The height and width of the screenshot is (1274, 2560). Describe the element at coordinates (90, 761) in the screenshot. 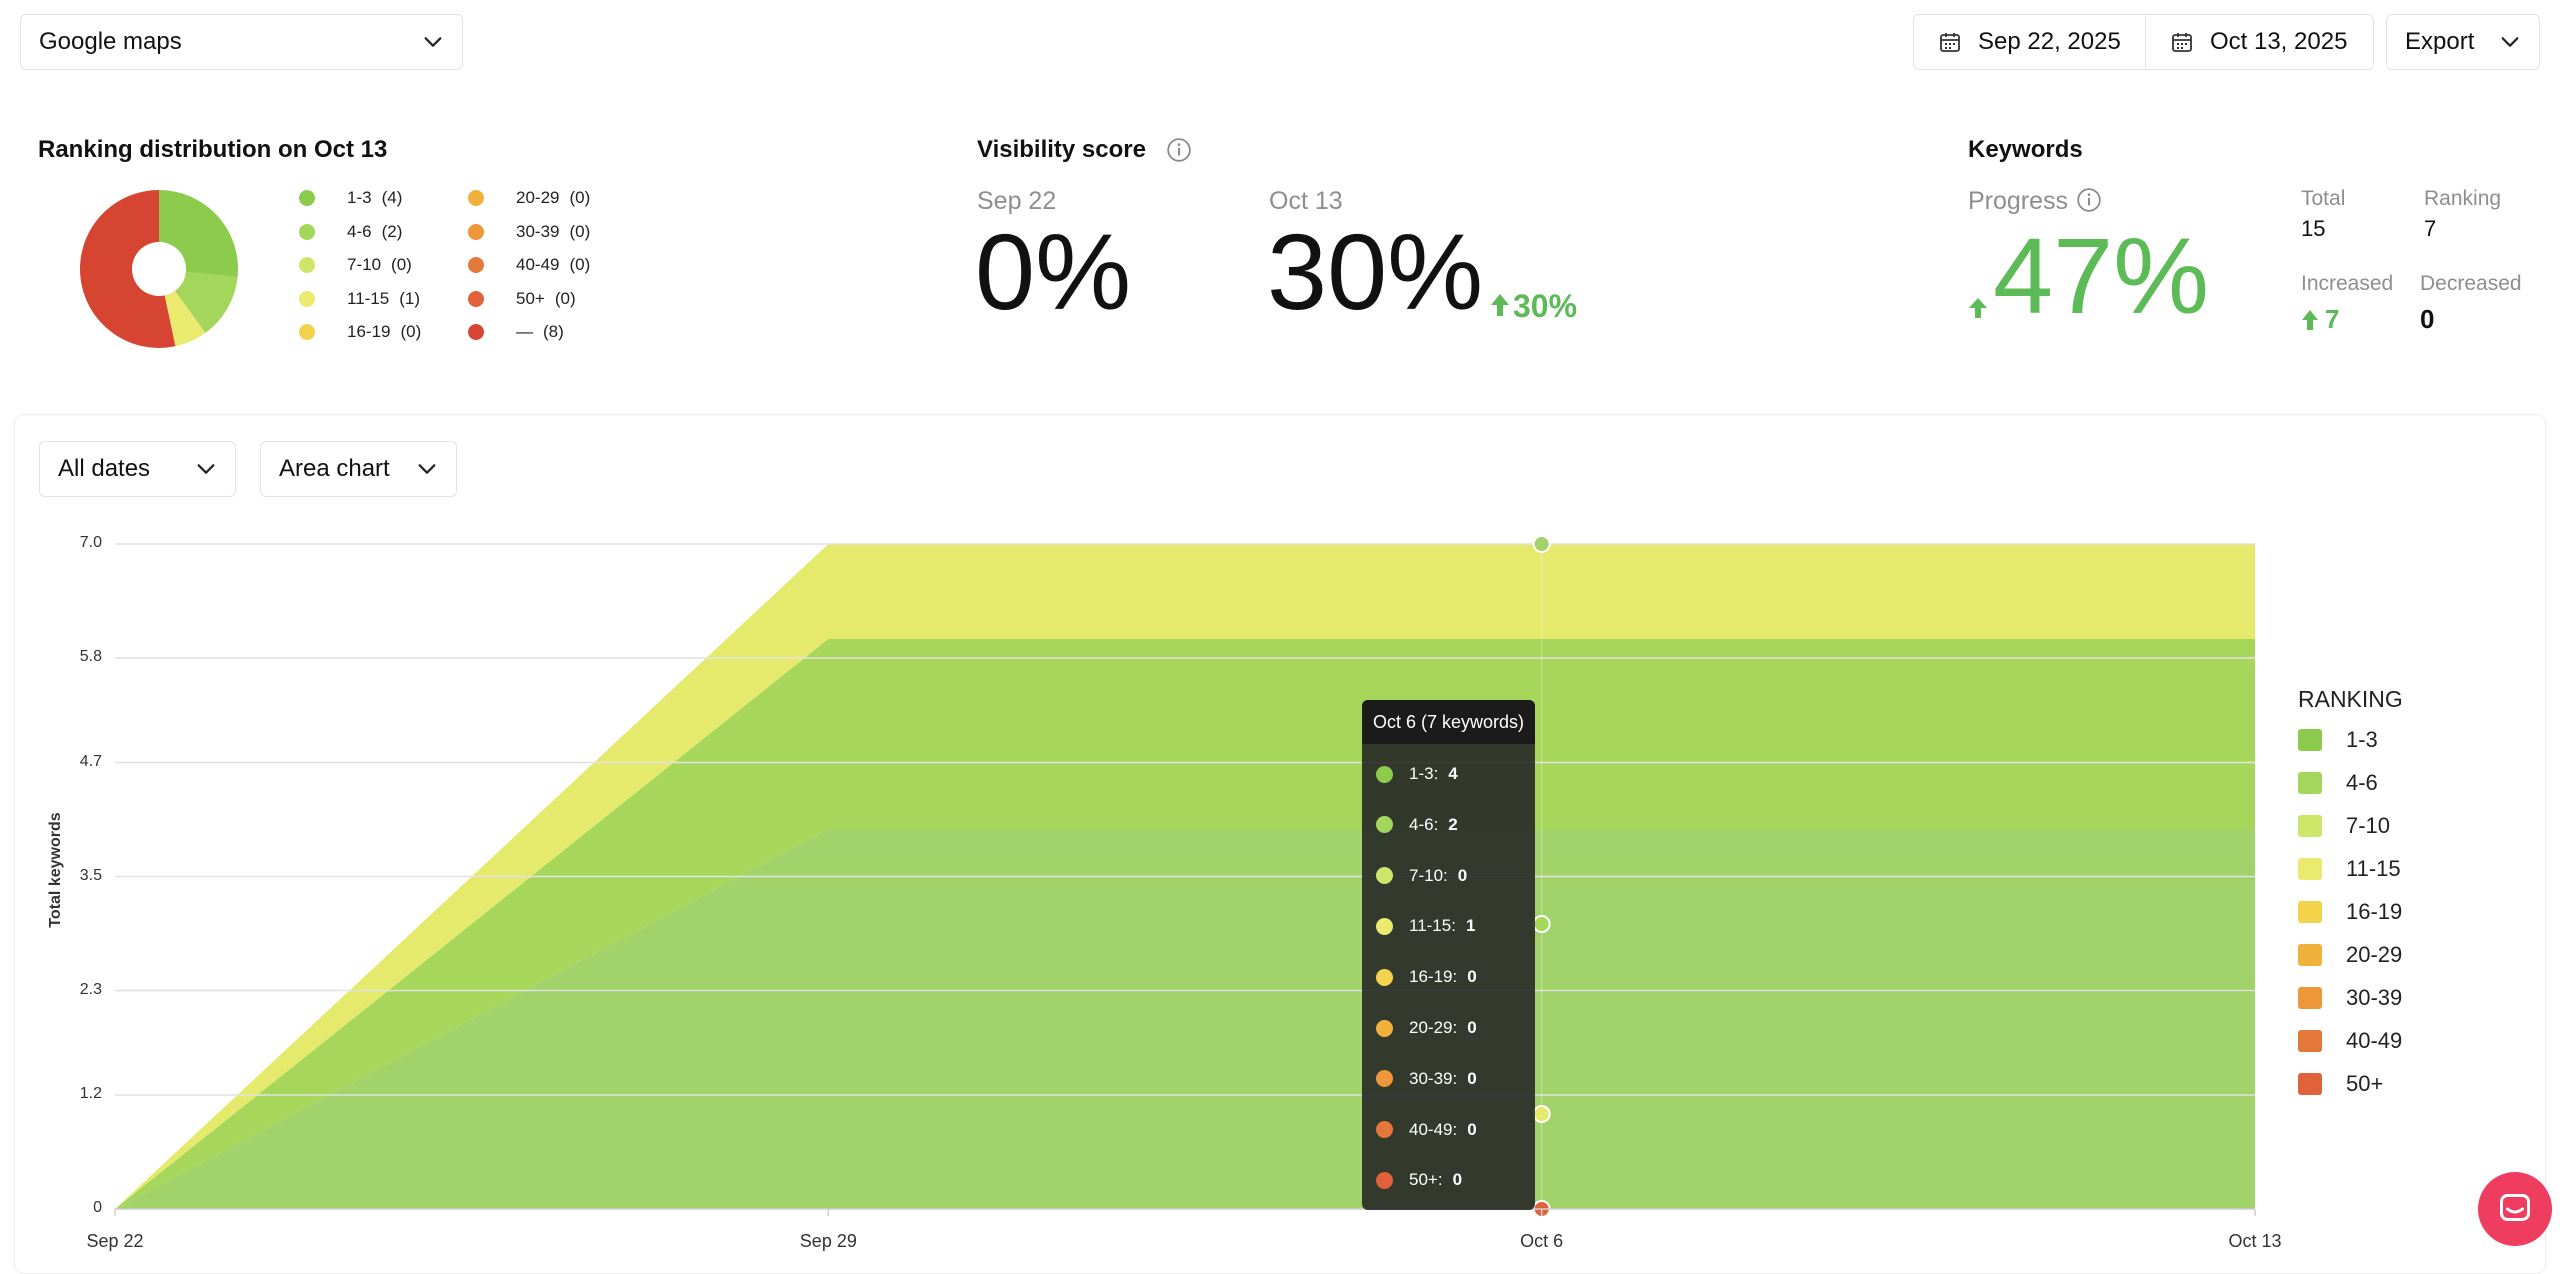

I see `y-tick-label: 4.7` at that location.